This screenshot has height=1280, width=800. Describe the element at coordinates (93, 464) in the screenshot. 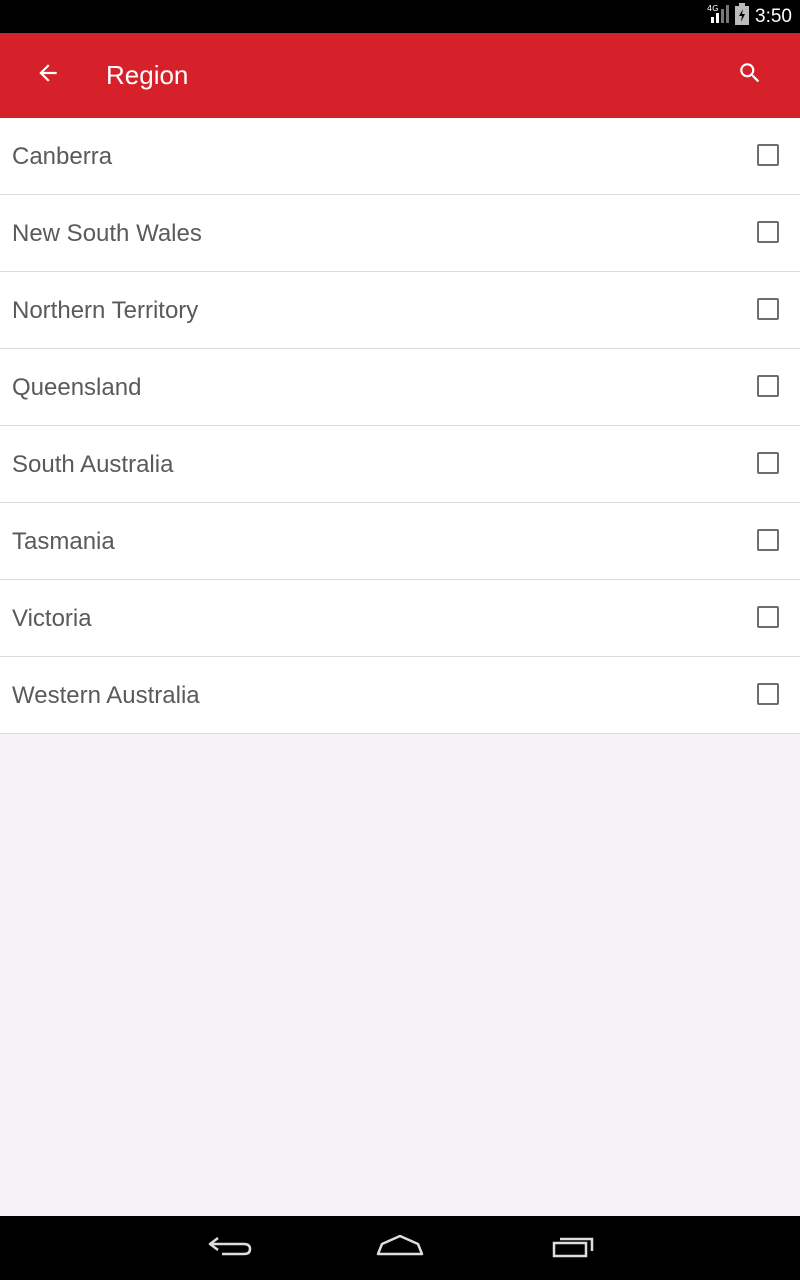

I see `list-item-label: South Australia` at that location.